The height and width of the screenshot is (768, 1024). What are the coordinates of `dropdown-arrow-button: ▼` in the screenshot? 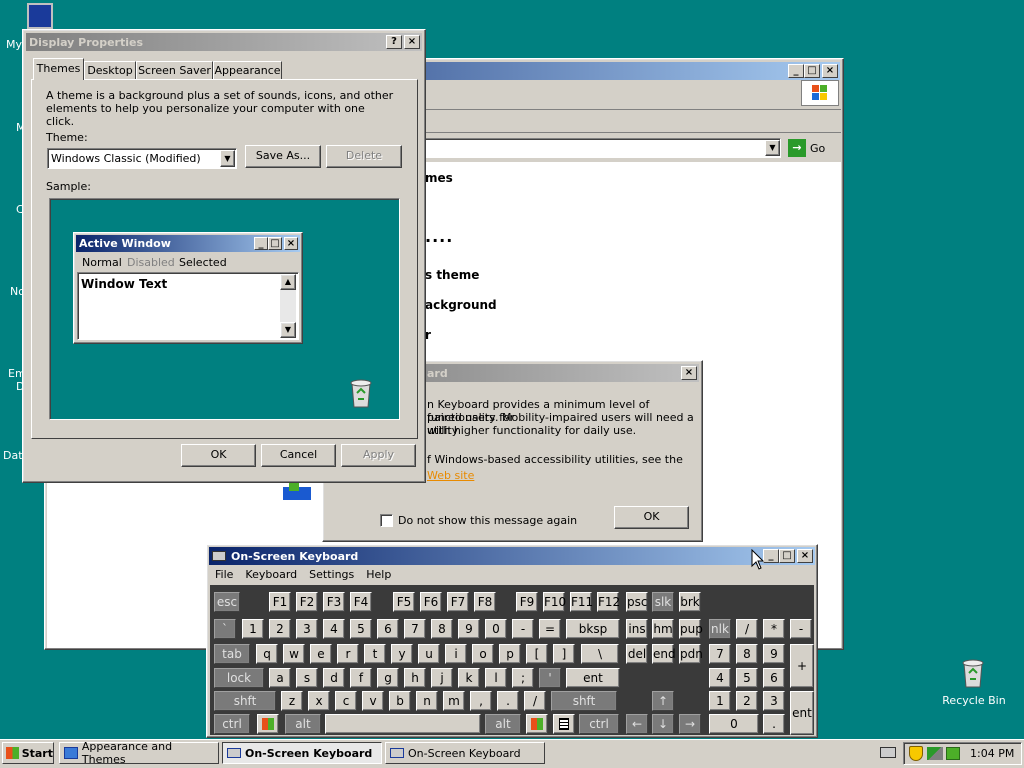 It's located at (227, 158).